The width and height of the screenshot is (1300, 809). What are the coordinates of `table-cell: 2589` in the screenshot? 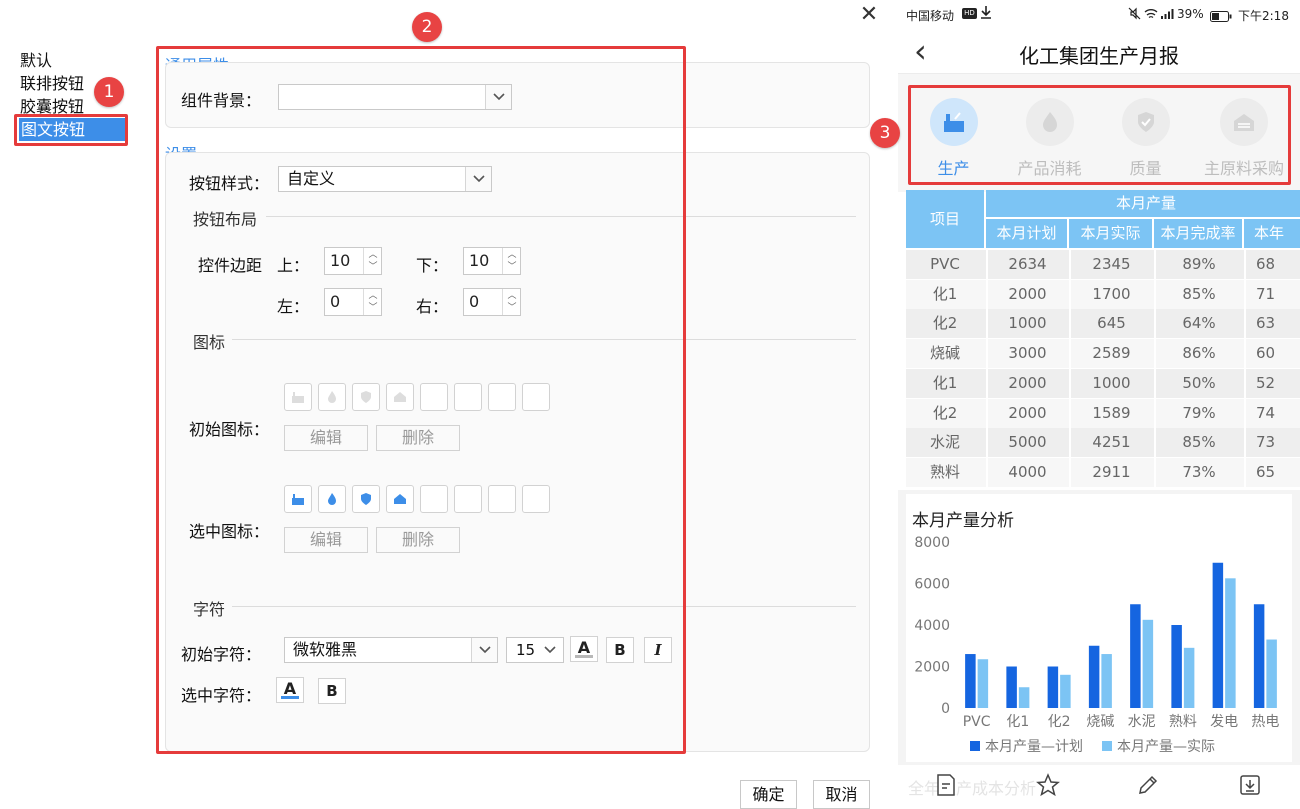 It's located at (1110, 354).